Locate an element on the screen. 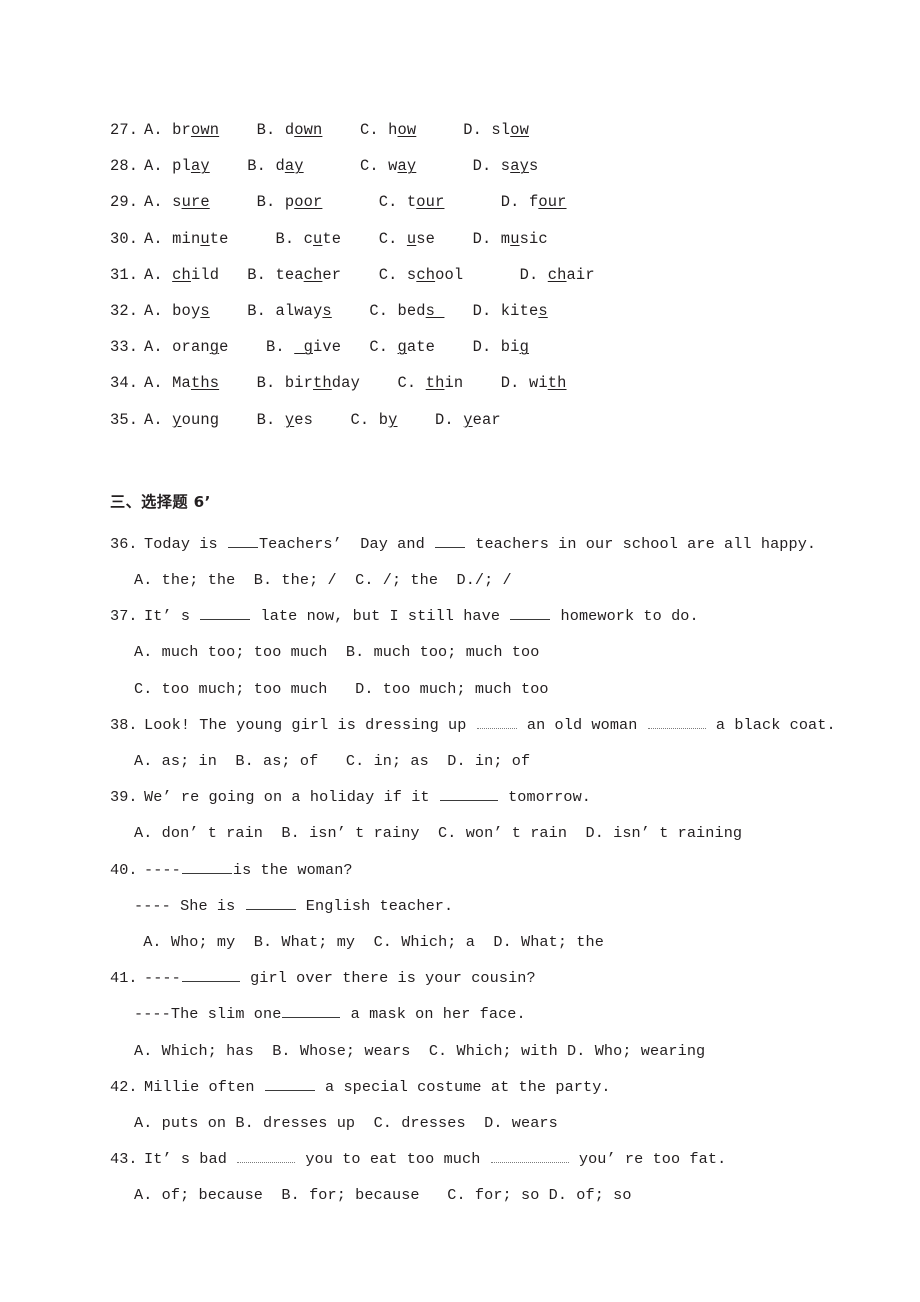 The image size is (920, 1302). phonetics-option: D. kites is located at coordinates (510, 311).